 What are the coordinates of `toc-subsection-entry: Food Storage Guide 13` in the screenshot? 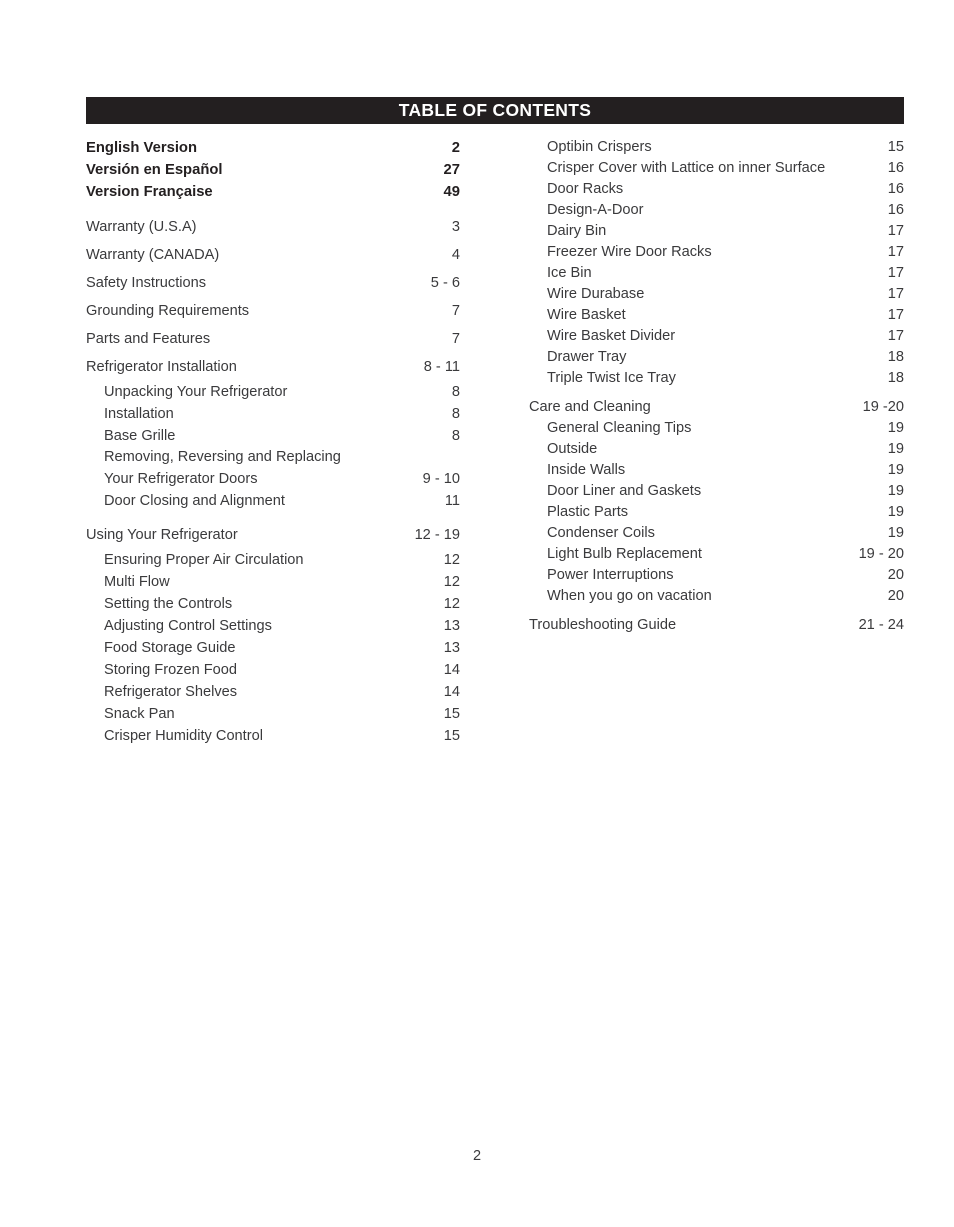 It's located at (273, 648).